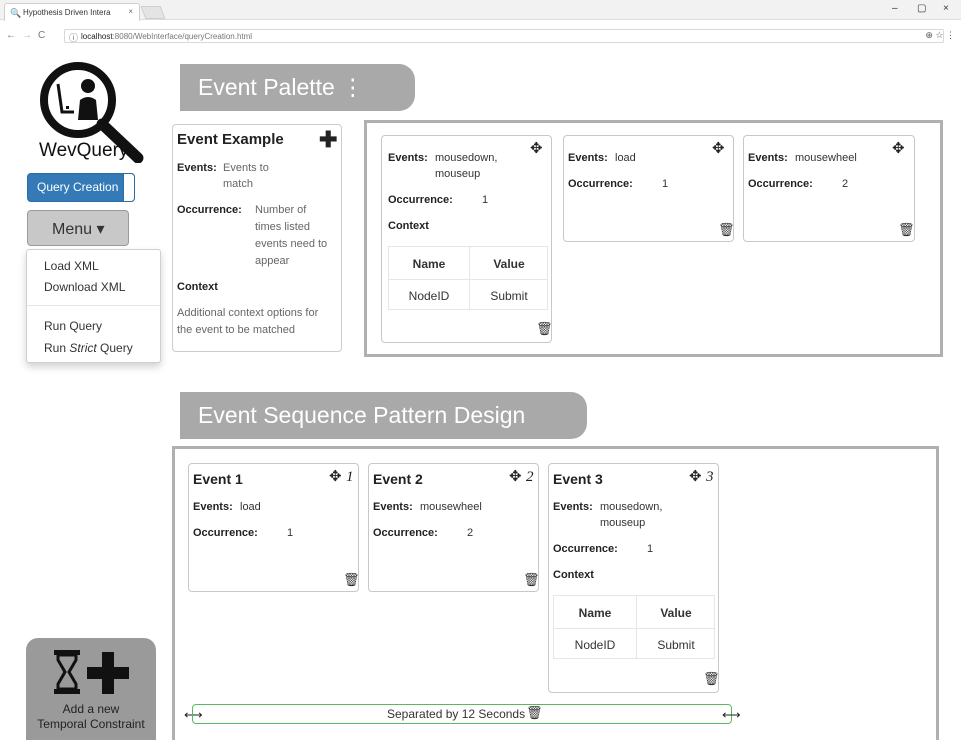  What do you see at coordinates (829, 188) in the screenshot?
I see `palette-event-card: ✥ Events: mousewheel Occurrence: 2 🗑` at bounding box center [829, 188].